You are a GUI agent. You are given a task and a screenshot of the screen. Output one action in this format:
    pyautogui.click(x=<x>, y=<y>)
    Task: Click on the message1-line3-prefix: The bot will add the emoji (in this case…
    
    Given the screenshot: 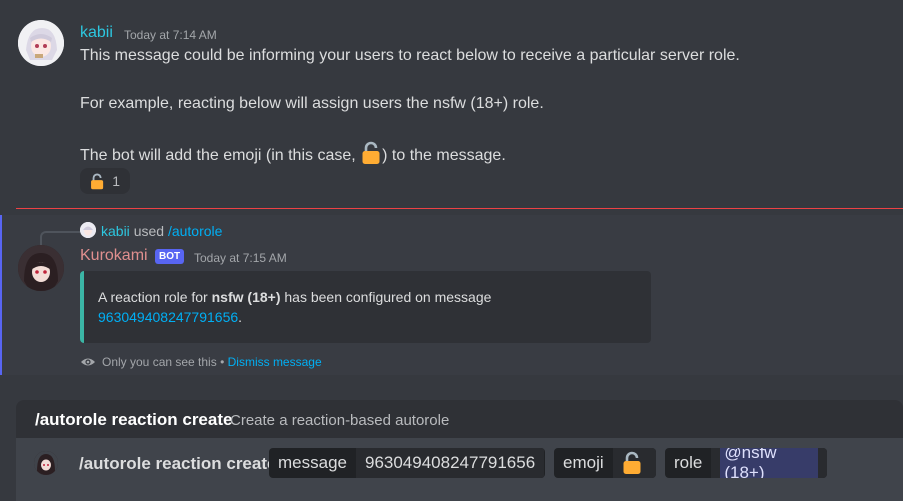 What is the action you would take?
    pyautogui.click(x=220, y=155)
    